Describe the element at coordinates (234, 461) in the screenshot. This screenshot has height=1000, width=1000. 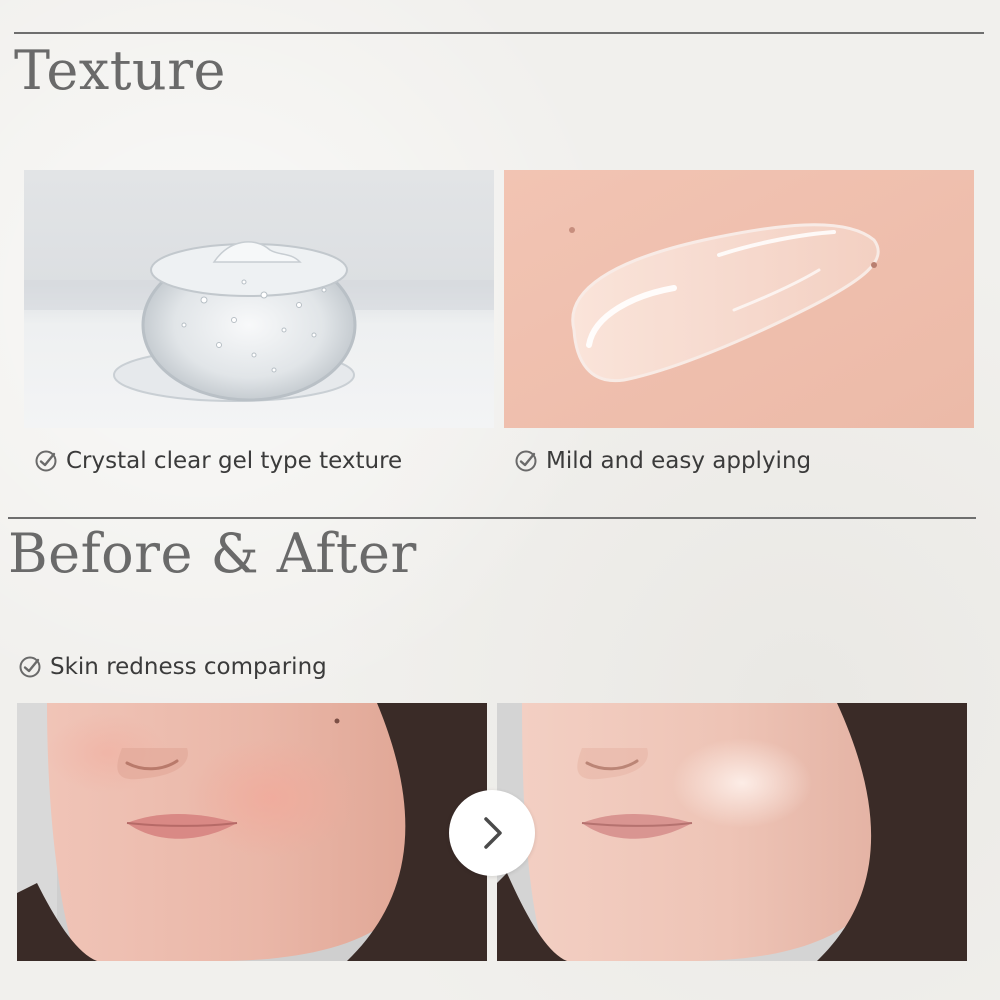
I see `texture-caption-1-text: Crystal clear gel type texture` at that location.